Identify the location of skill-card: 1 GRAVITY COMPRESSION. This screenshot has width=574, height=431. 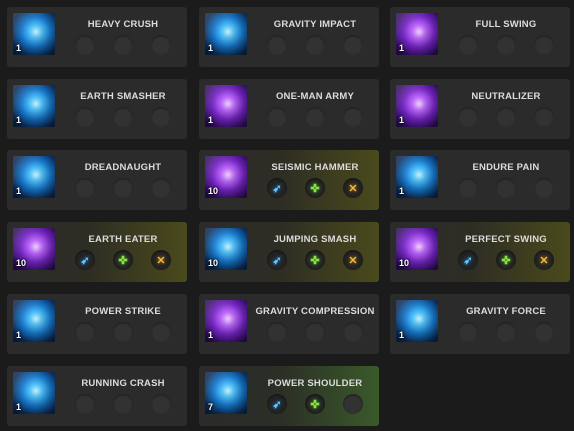
(289, 324).